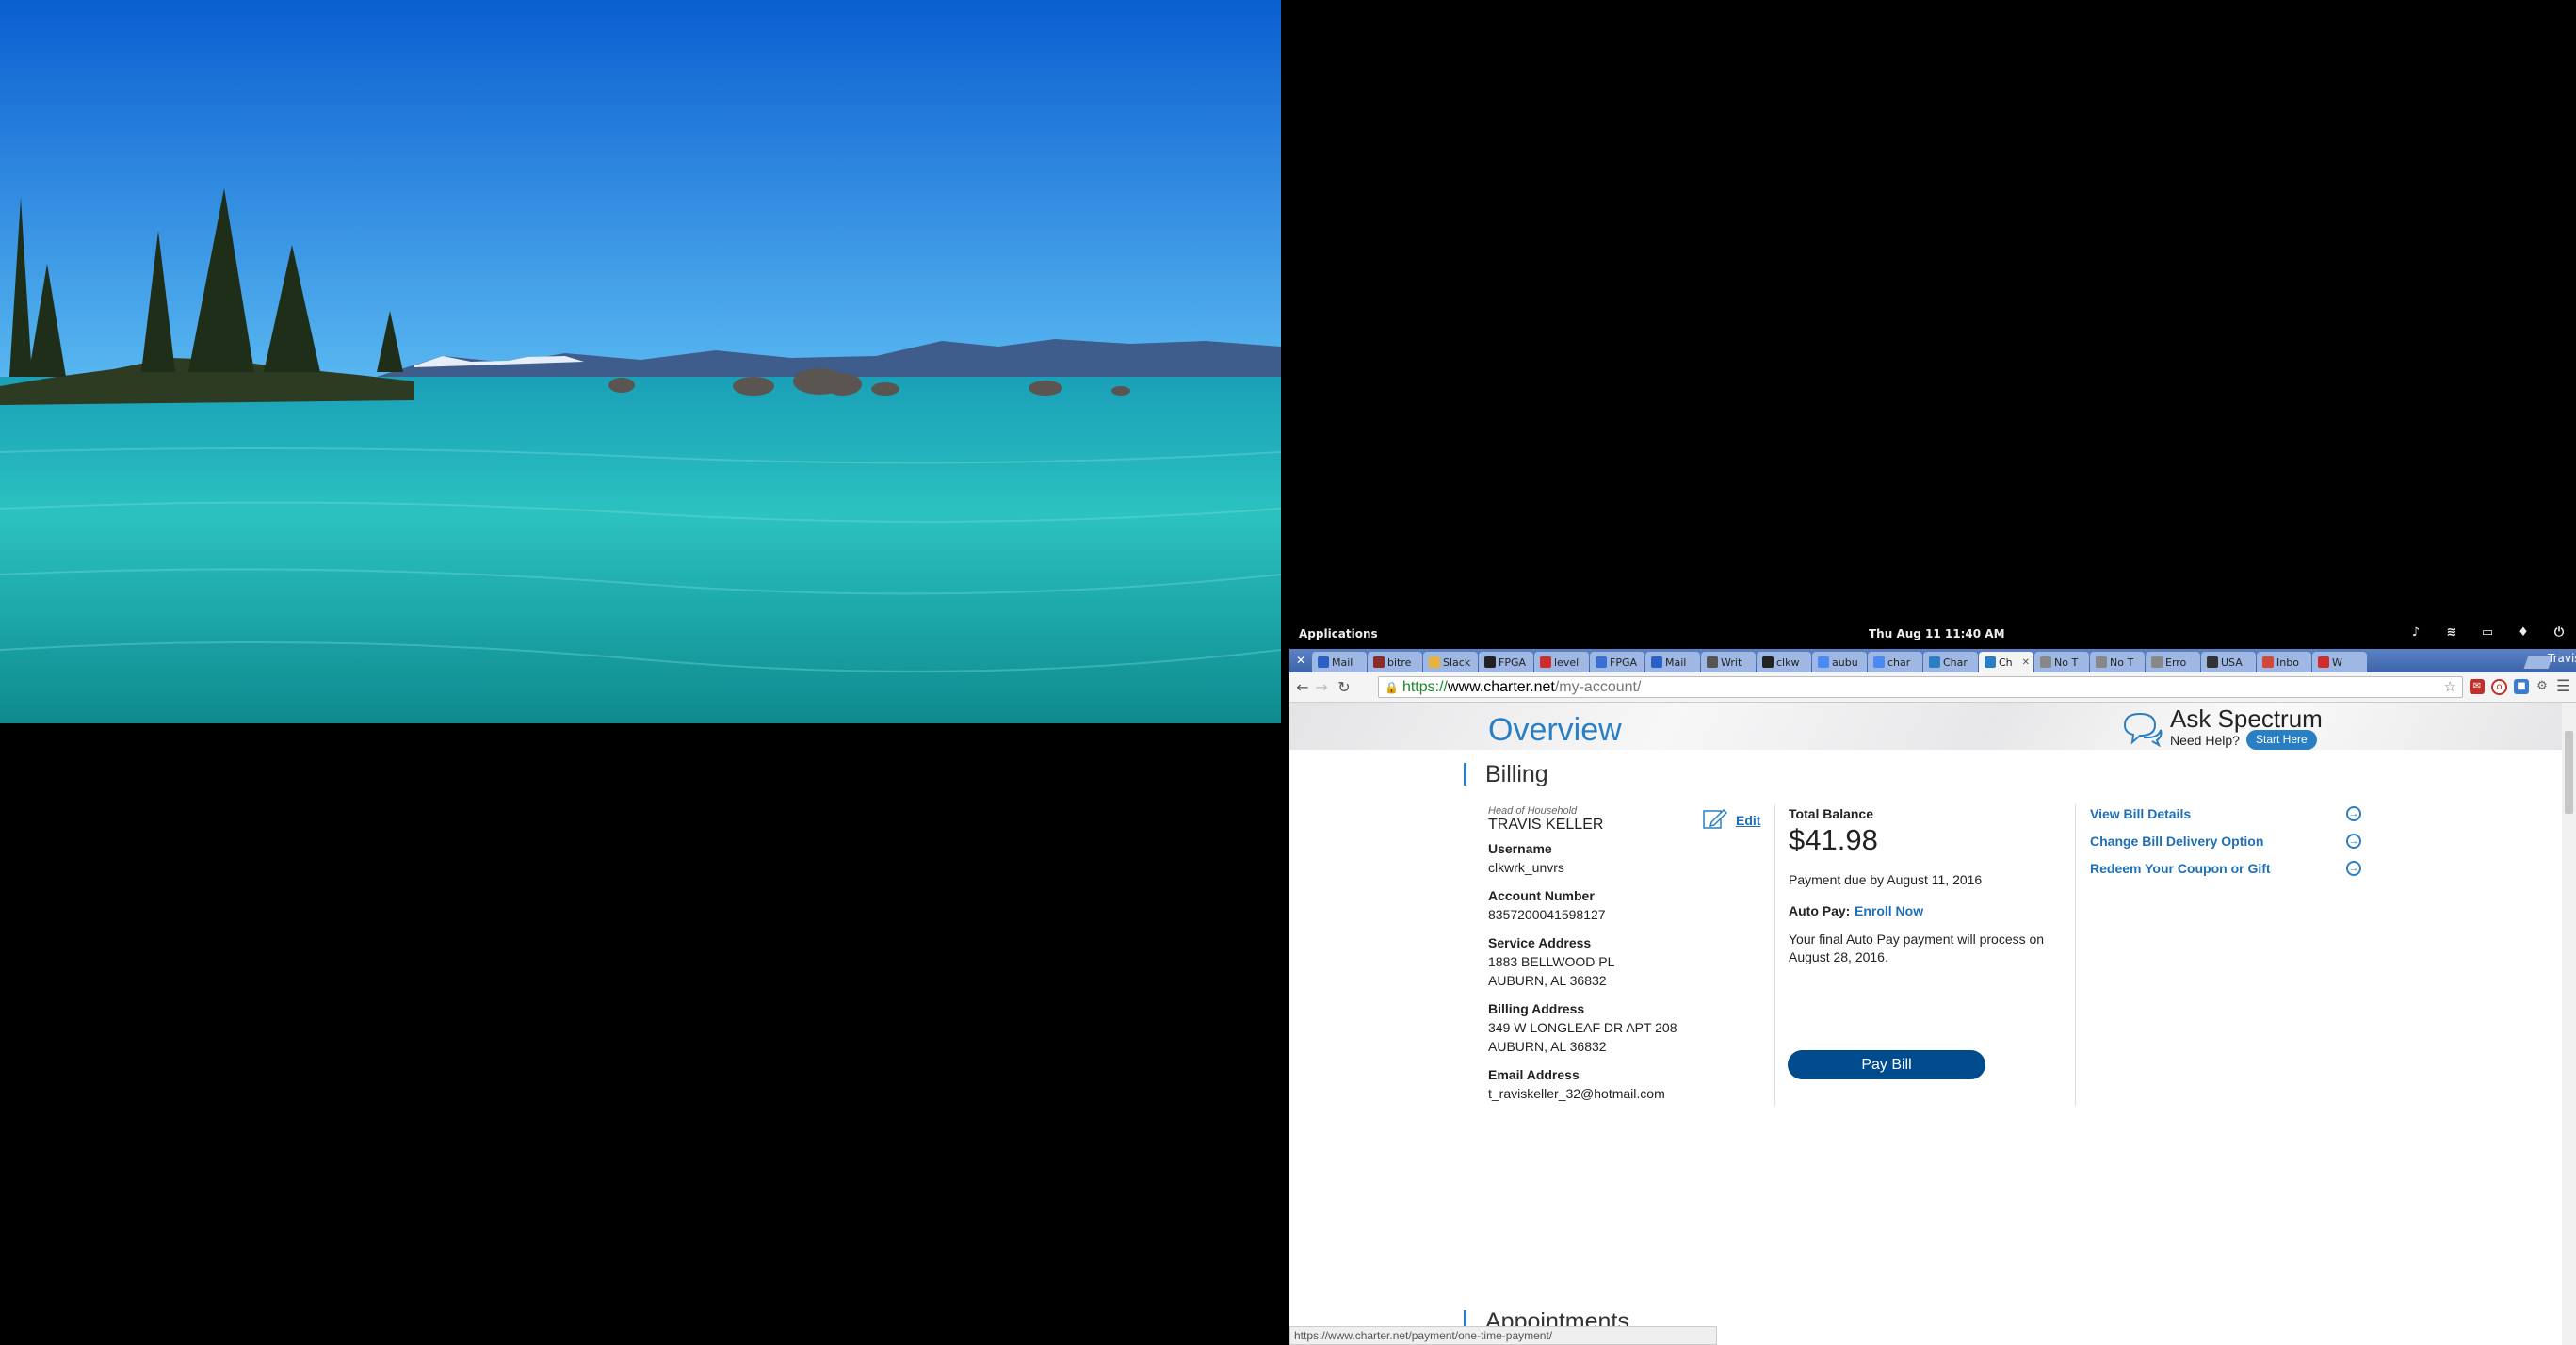 This screenshot has height=1345, width=2576. I want to click on tab-title: Erro, so click(2176, 662).